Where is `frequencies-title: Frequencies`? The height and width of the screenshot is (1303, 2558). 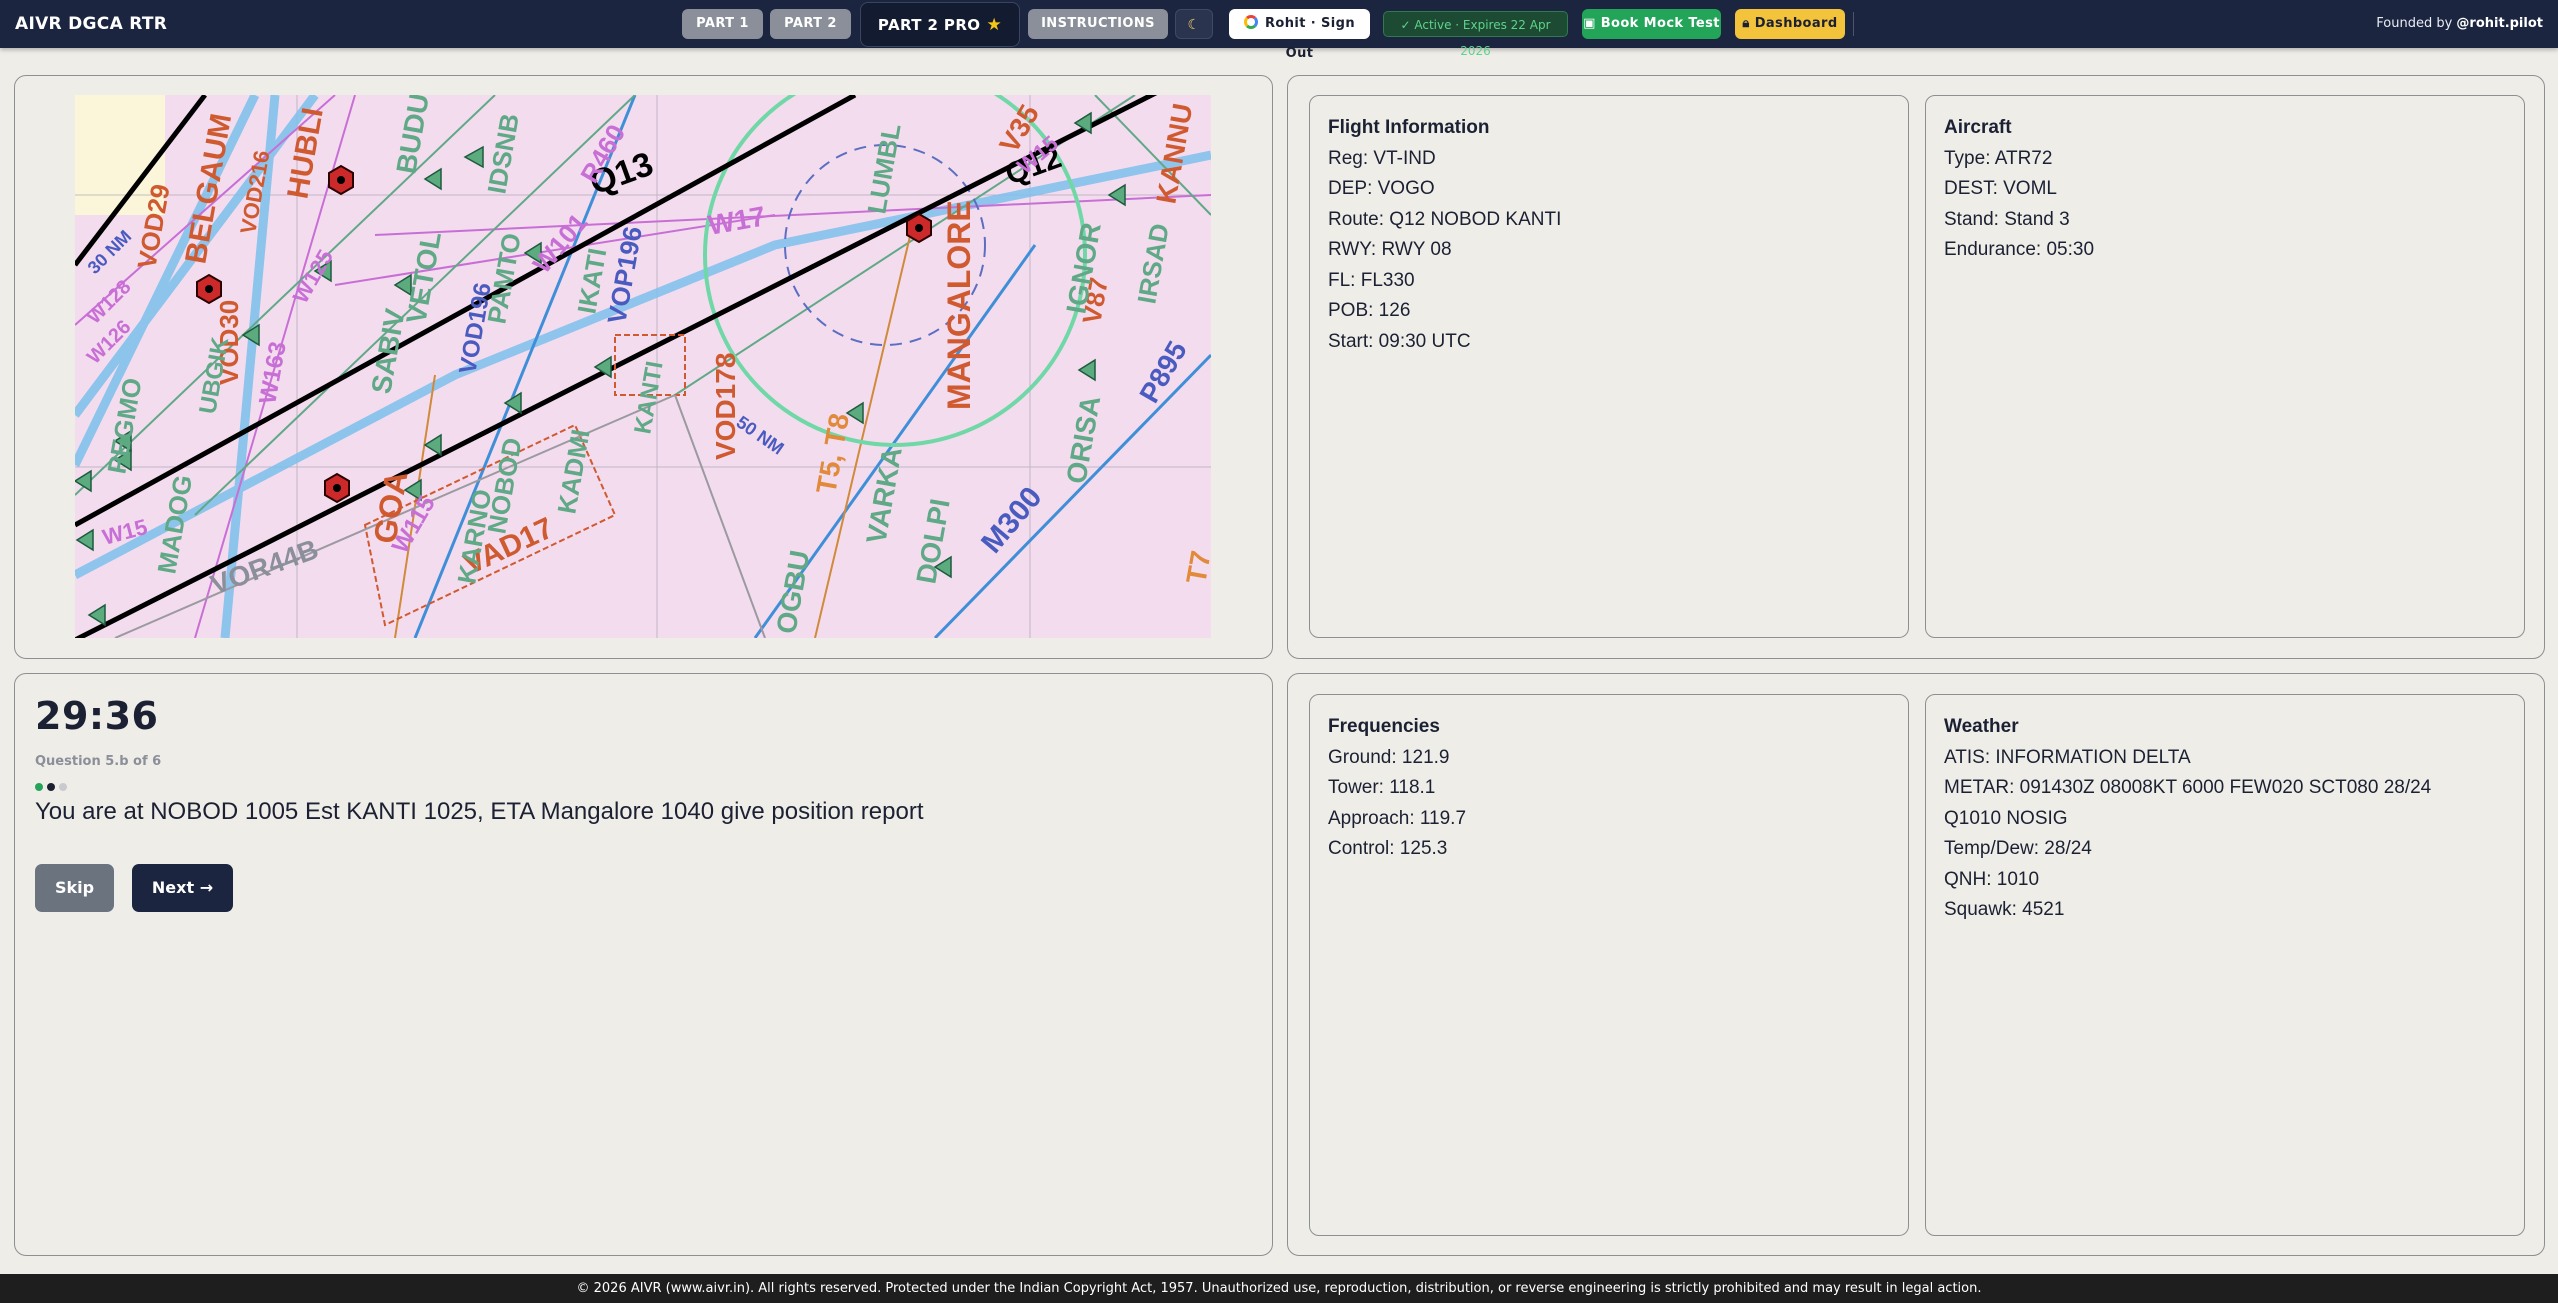 frequencies-title: Frequencies is located at coordinates (1384, 726).